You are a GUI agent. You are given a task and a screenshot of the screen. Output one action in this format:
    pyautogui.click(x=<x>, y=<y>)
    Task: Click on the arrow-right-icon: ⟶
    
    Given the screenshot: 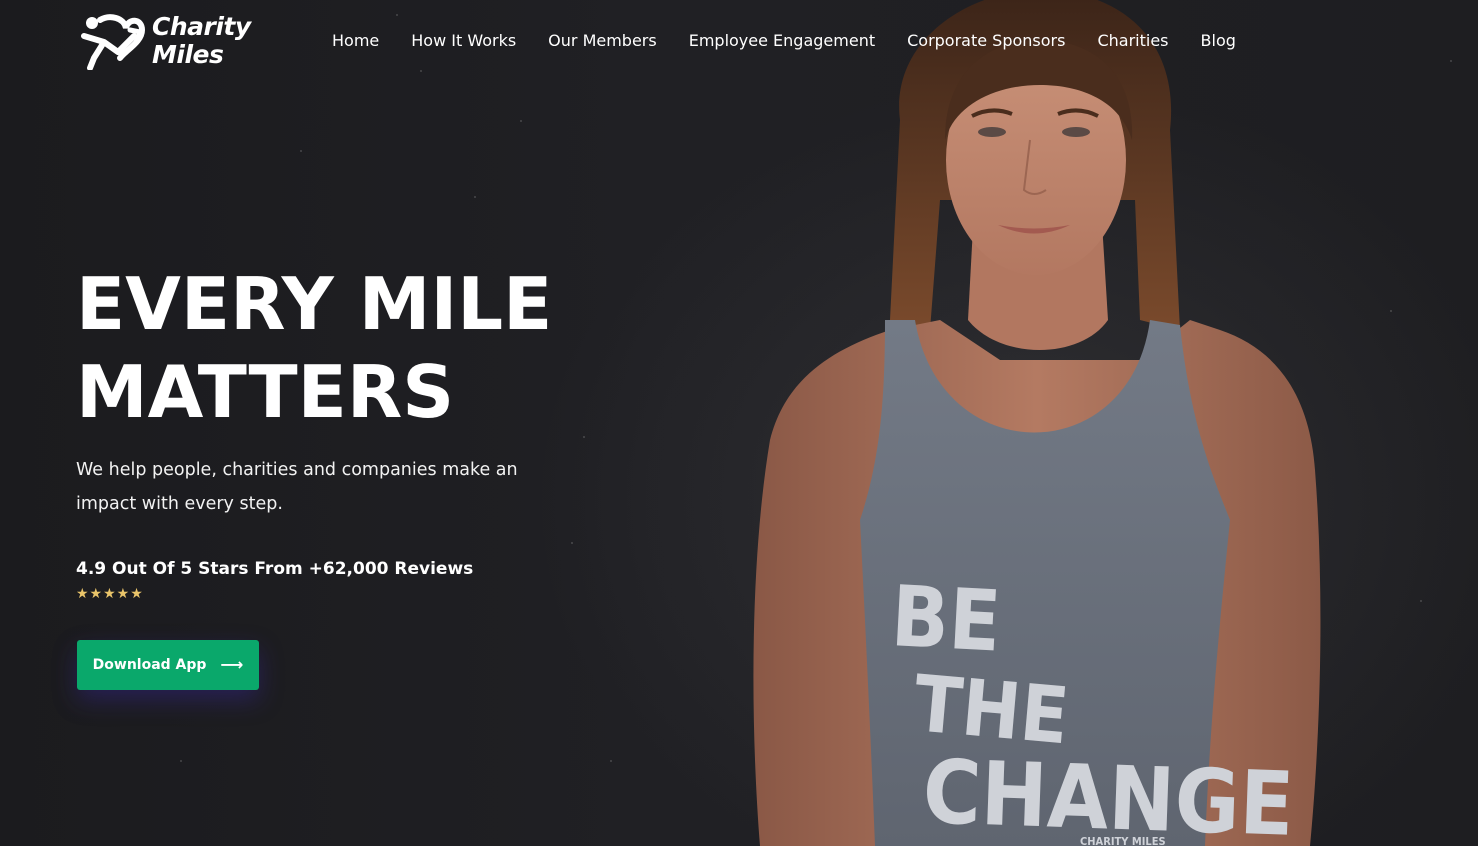 What is the action you would take?
    pyautogui.click(x=232, y=664)
    